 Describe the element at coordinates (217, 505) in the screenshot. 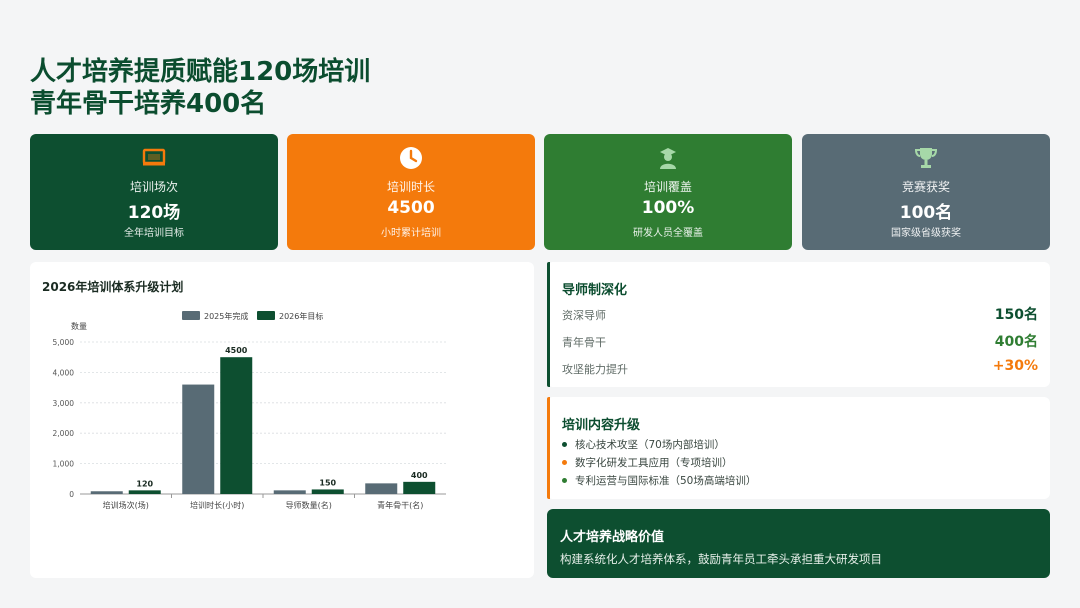

I see `x-tick-label: 培训时长(小时)` at that location.